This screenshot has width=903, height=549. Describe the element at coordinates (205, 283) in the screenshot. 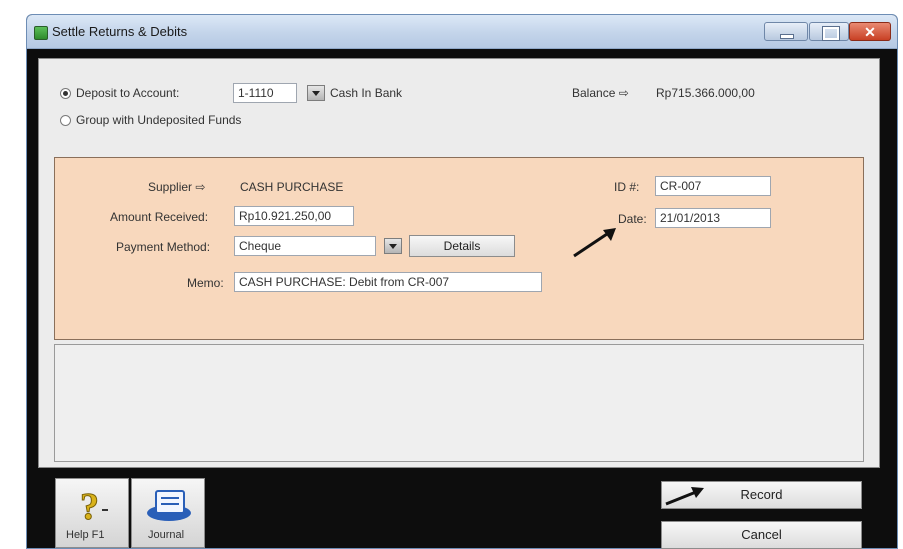

I see `memo-label: Memo:` at that location.